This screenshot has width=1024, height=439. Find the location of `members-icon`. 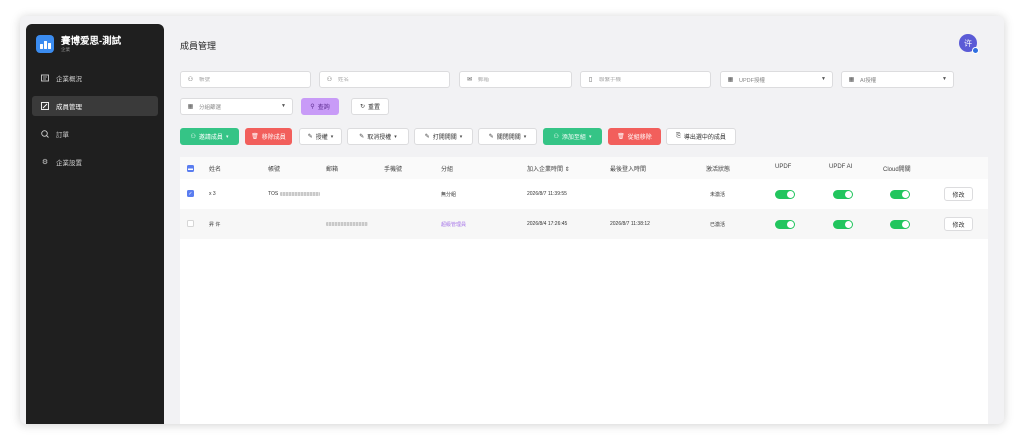

members-icon is located at coordinates (45, 106).